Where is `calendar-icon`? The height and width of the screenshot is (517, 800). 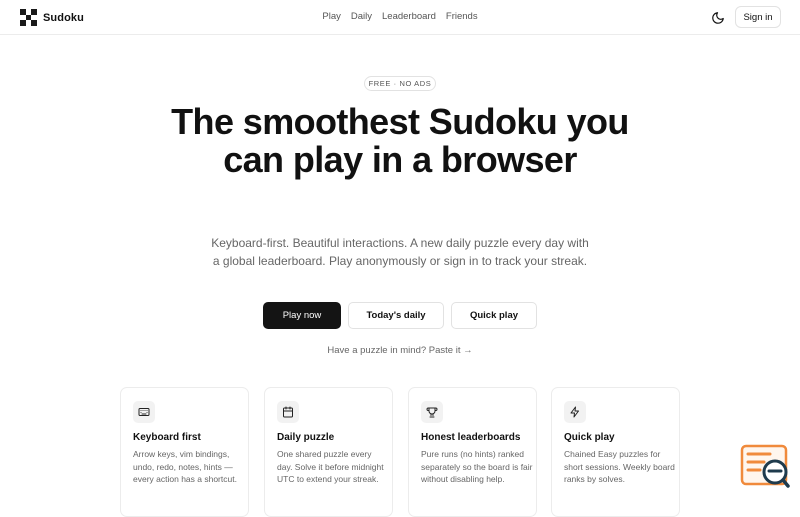 calendar-icon is located at coordinates (288, 412).